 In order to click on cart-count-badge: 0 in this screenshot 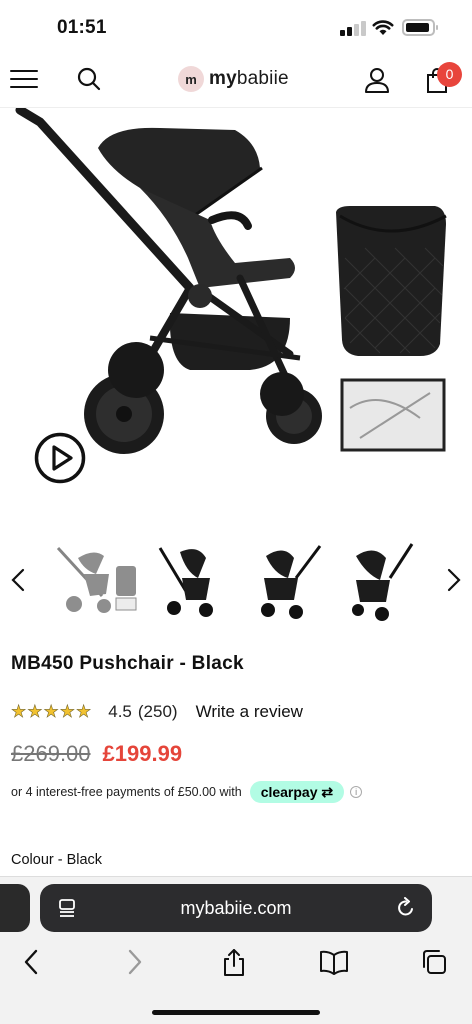, I will do `click(449, 74)`.